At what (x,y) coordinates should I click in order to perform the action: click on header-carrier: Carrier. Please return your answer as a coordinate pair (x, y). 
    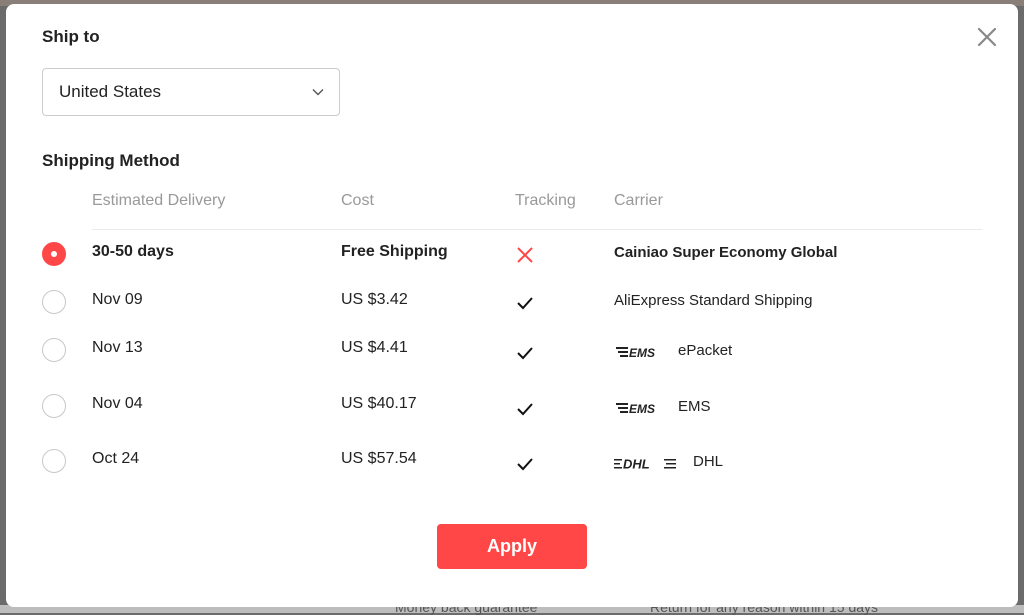
    Looking at the image, I should click on (638, 200).